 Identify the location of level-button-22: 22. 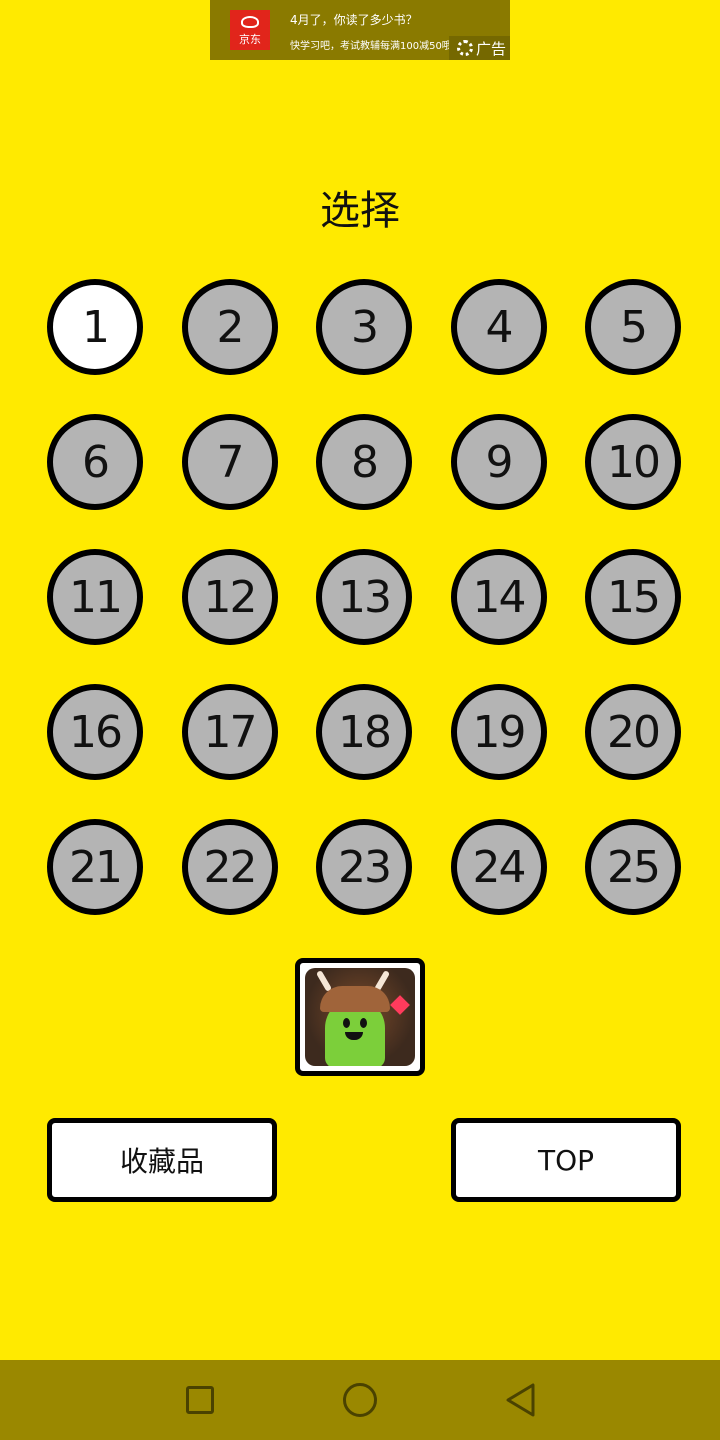
(229, 867).